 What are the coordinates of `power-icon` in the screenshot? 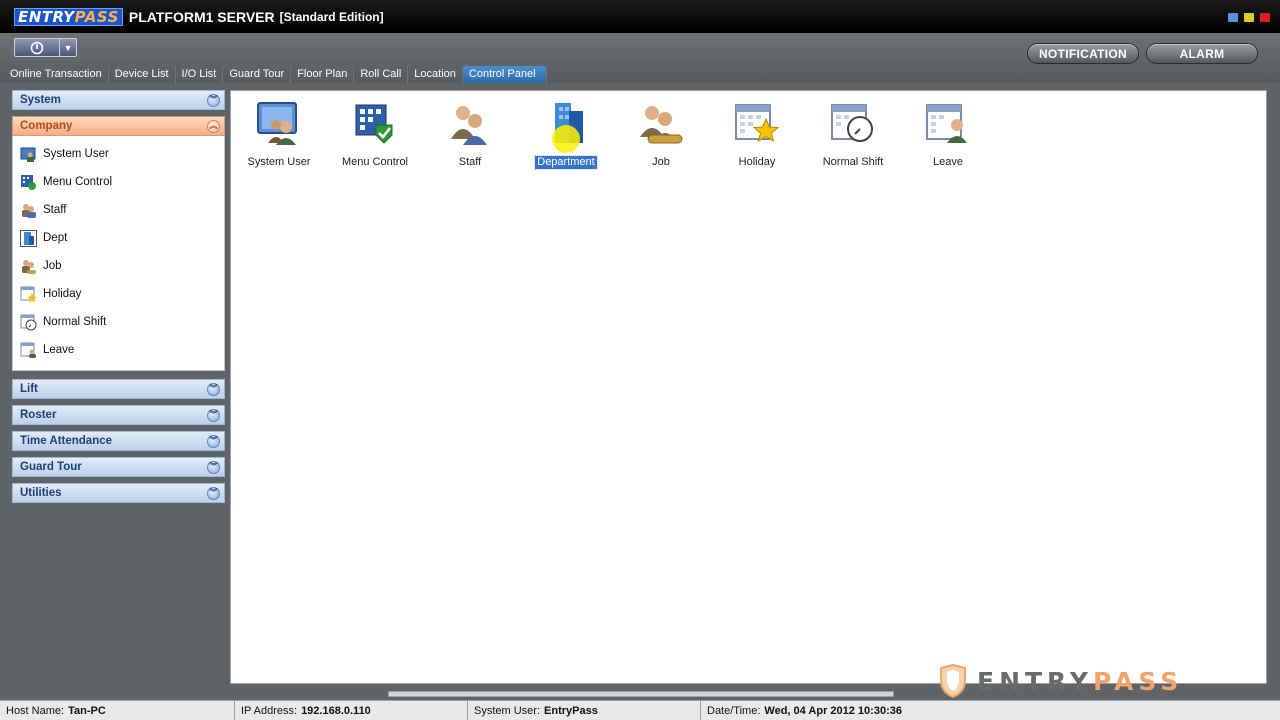 It's located at (37, 48).